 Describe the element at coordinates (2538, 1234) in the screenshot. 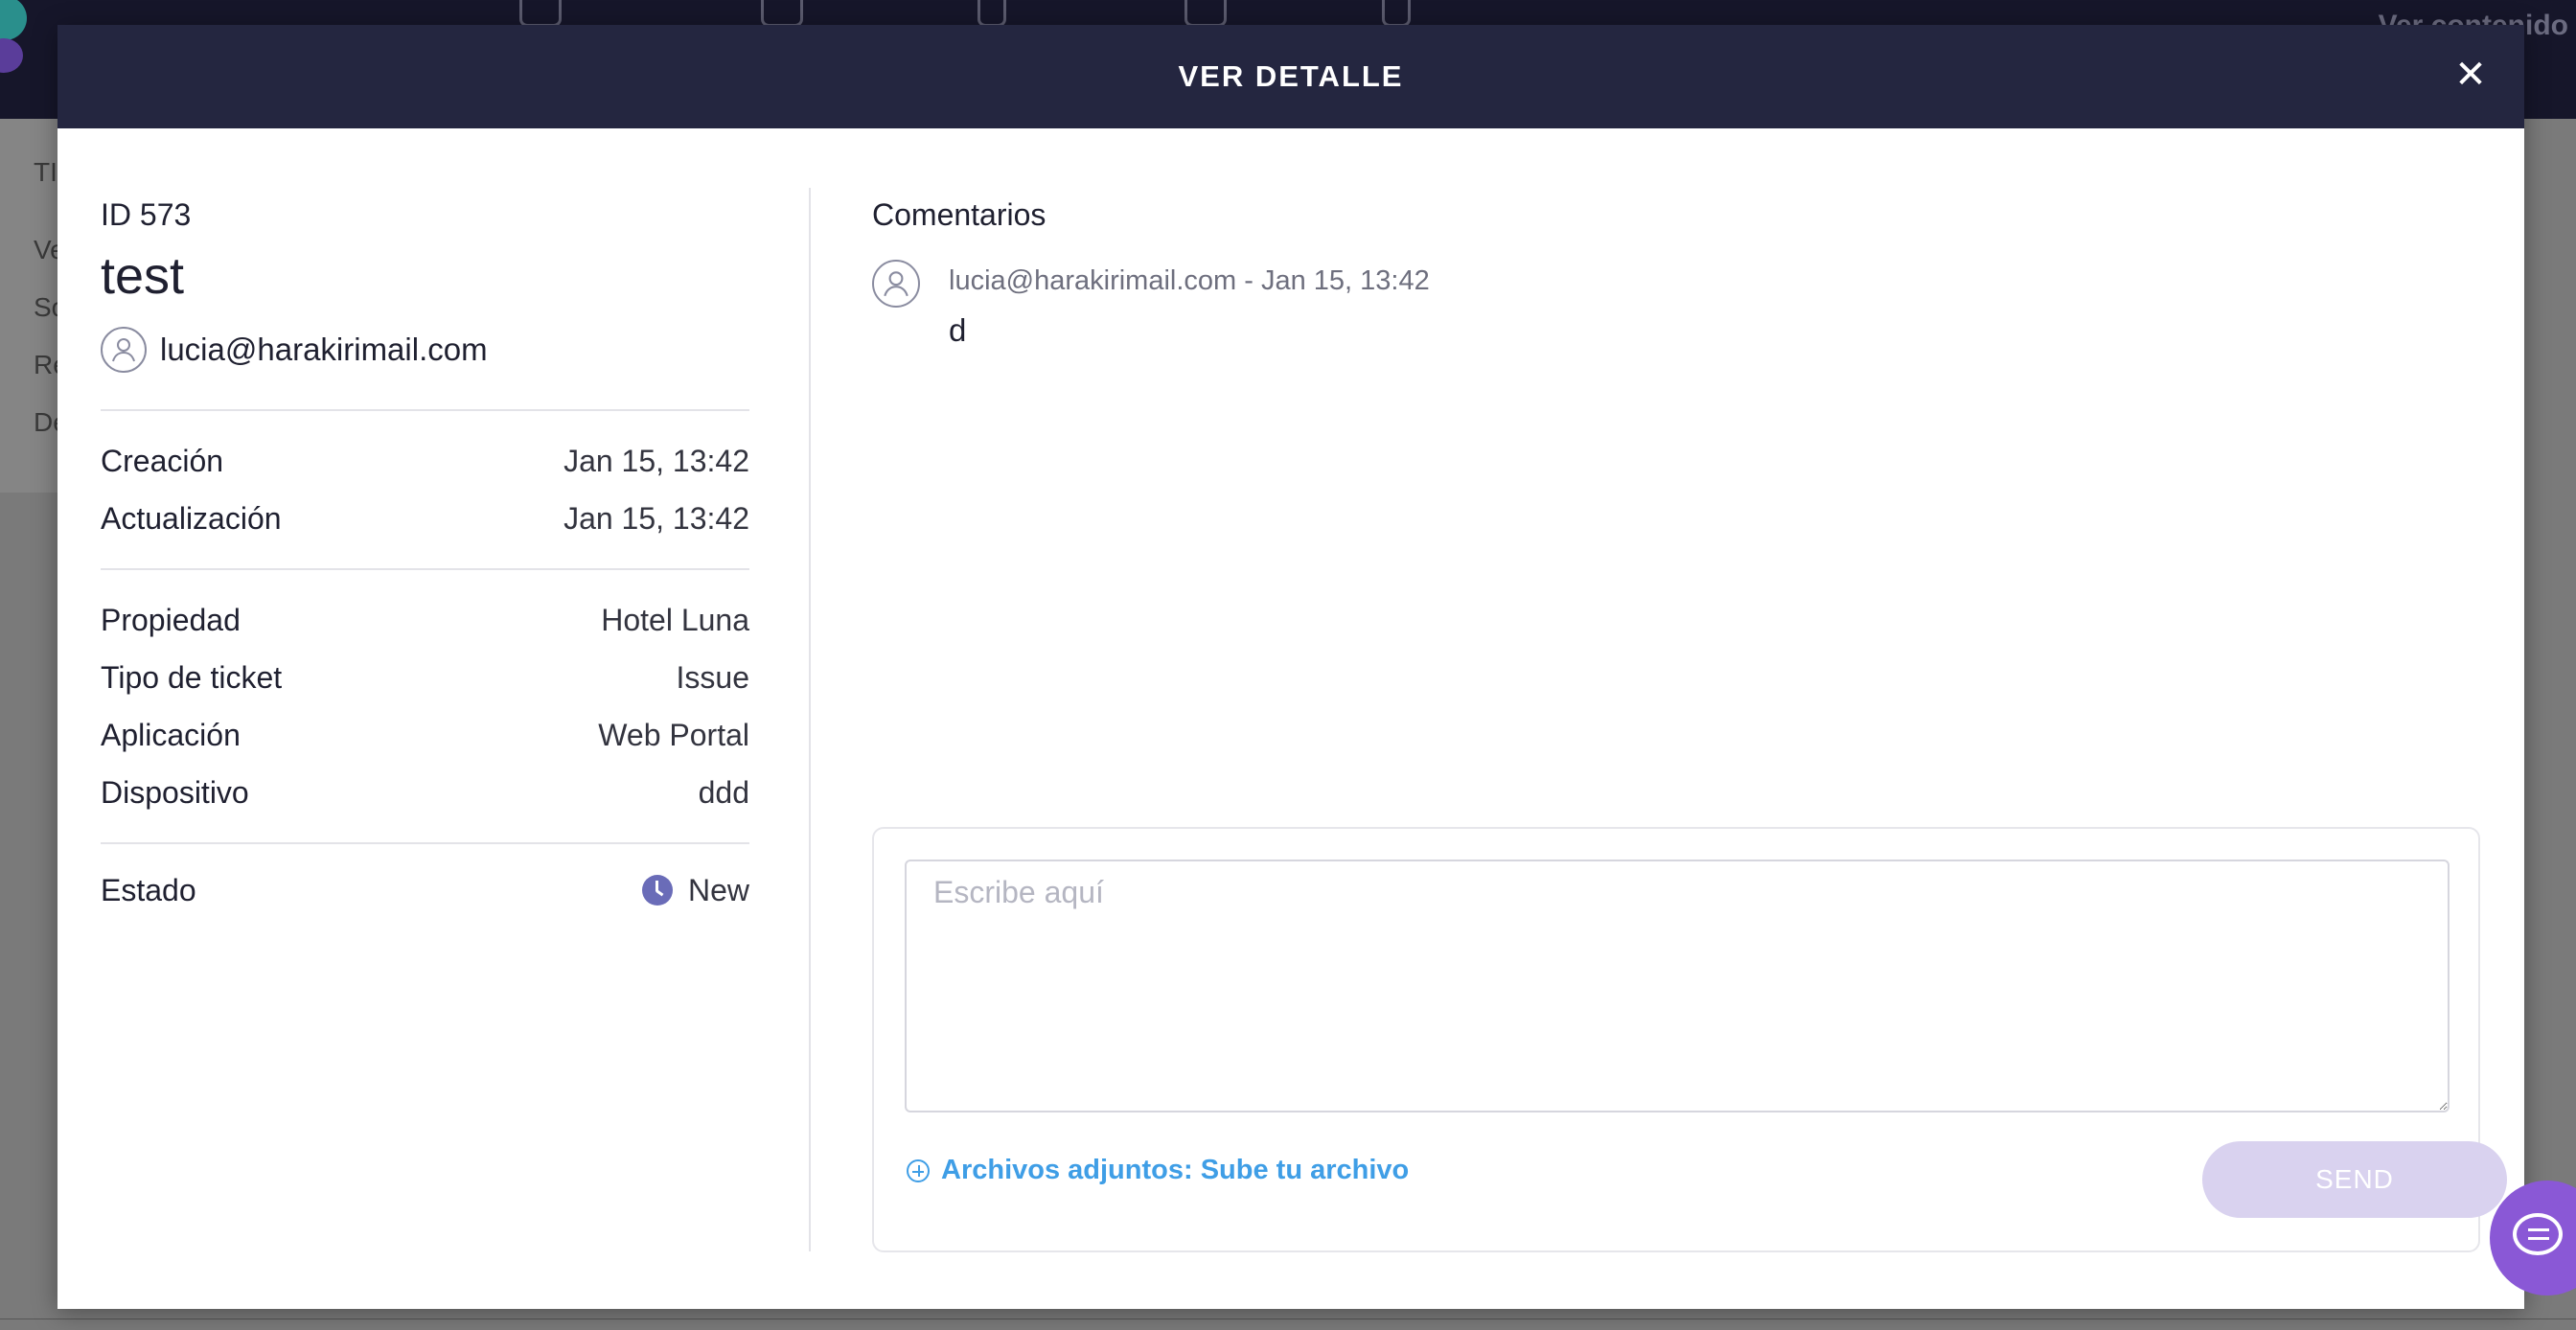

I see `chat-icon` at that location.